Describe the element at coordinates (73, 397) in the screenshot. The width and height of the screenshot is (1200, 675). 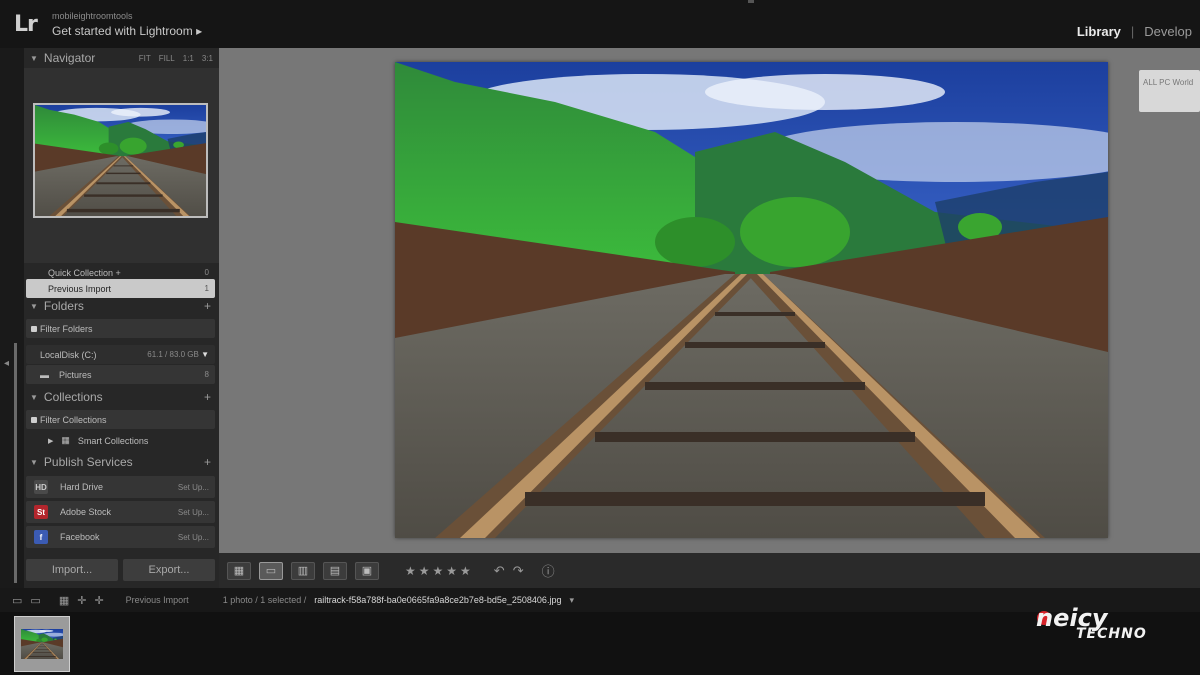
I see `collections-label: Collections` at that location.